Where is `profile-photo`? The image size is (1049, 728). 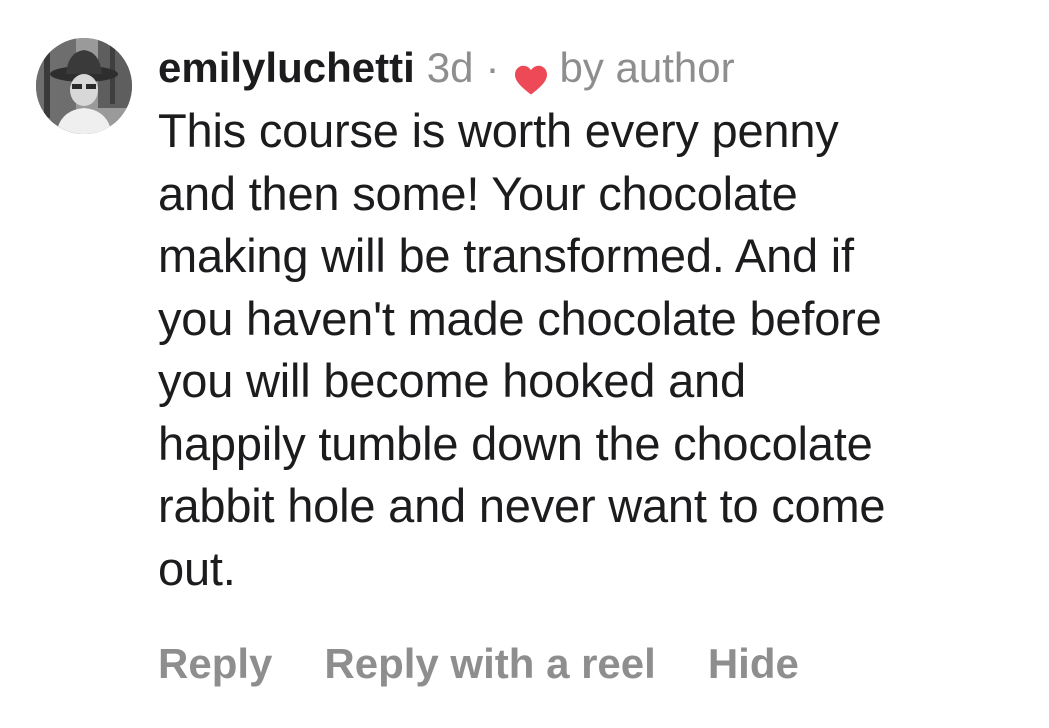 profile-photo is located at coordinates (84, 86).